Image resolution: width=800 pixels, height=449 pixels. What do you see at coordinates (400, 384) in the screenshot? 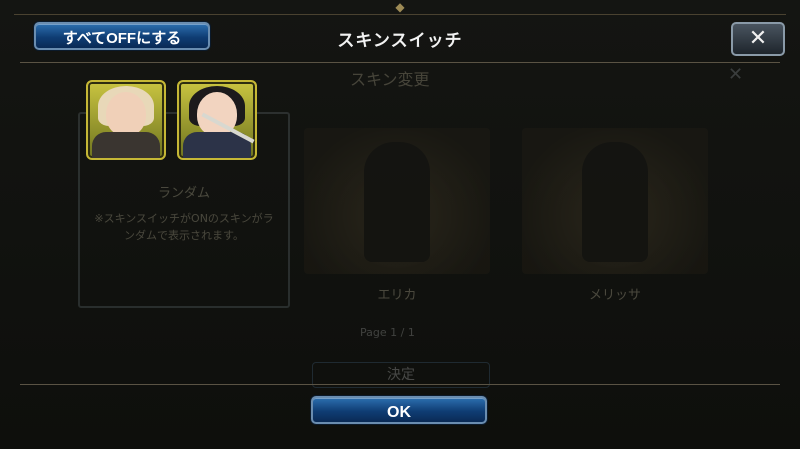
I see `divider-bottom` at bounding box center [400, 384].